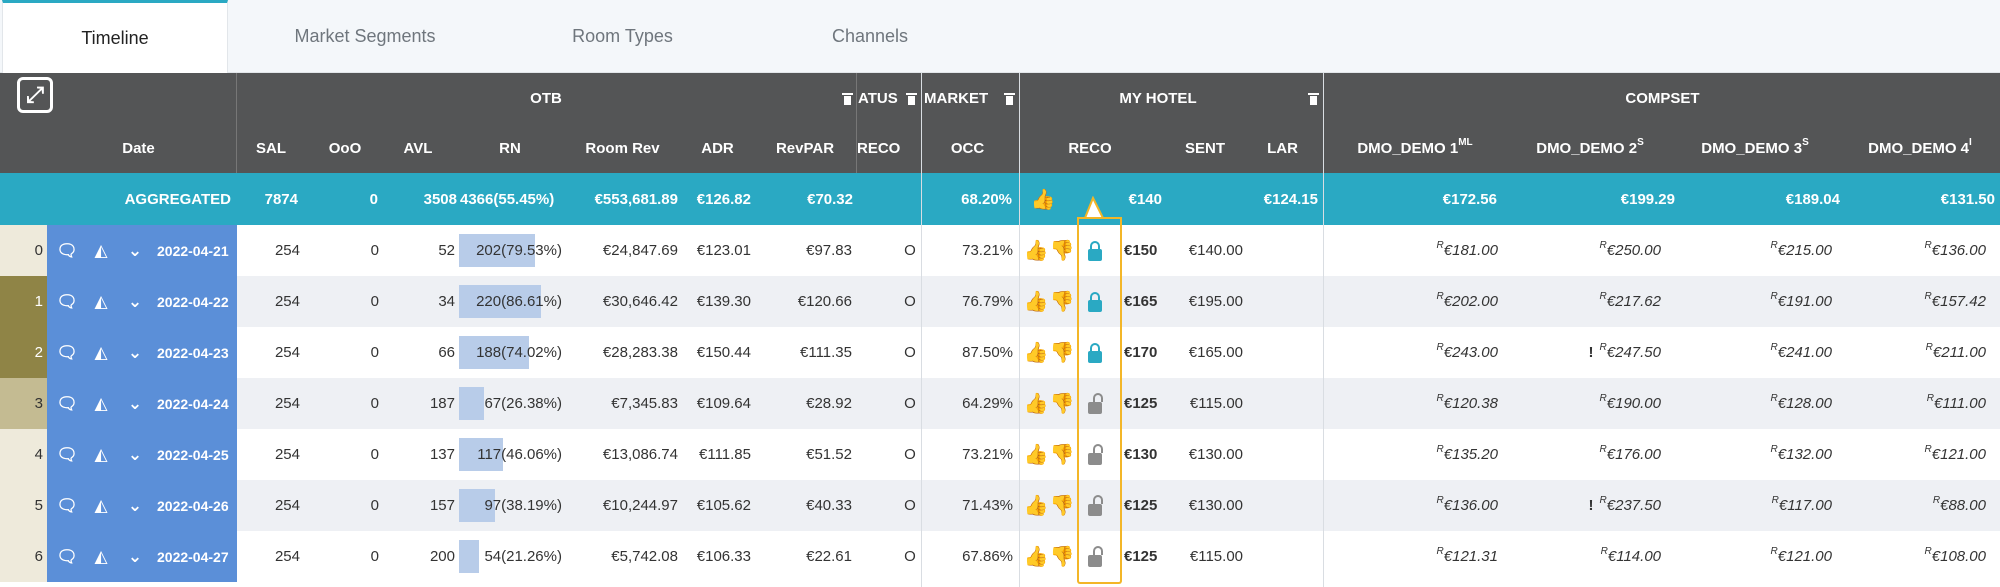  What do you see at coordinates (723, 403) in the screenshot?
I see `cell-adr: €109.64` at bounding box center [723, 403].